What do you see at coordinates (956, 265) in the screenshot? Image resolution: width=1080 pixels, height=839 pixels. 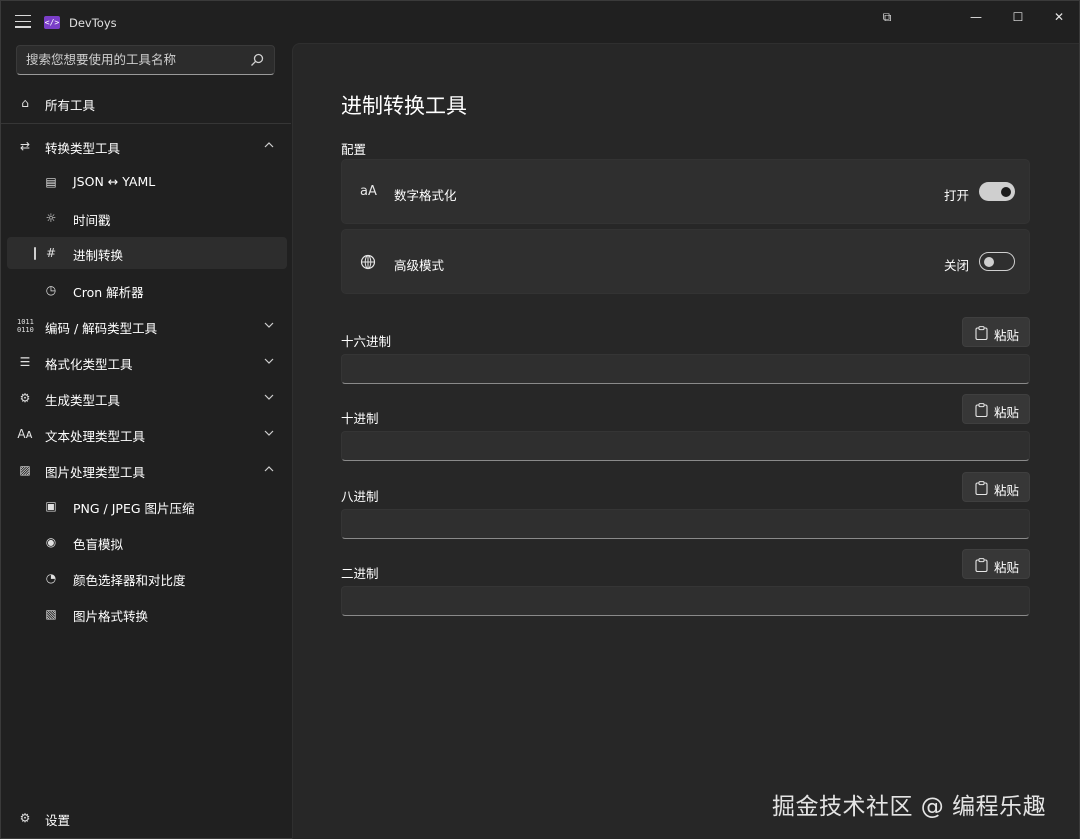 I see `toggle-state-label: 关闭` at bounding box center [956, 265].